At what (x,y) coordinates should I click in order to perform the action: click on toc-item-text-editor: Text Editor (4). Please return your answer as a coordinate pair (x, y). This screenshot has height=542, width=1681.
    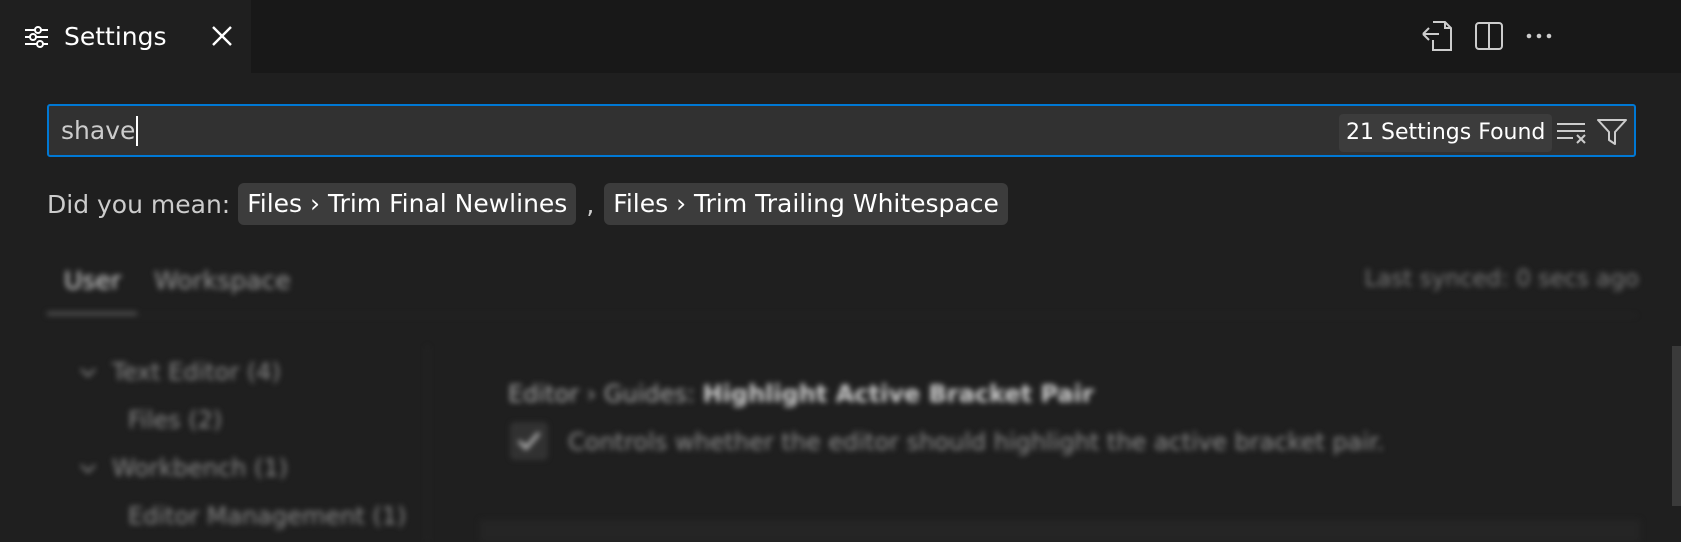
    Looking at the image, I should click on (196, 372).